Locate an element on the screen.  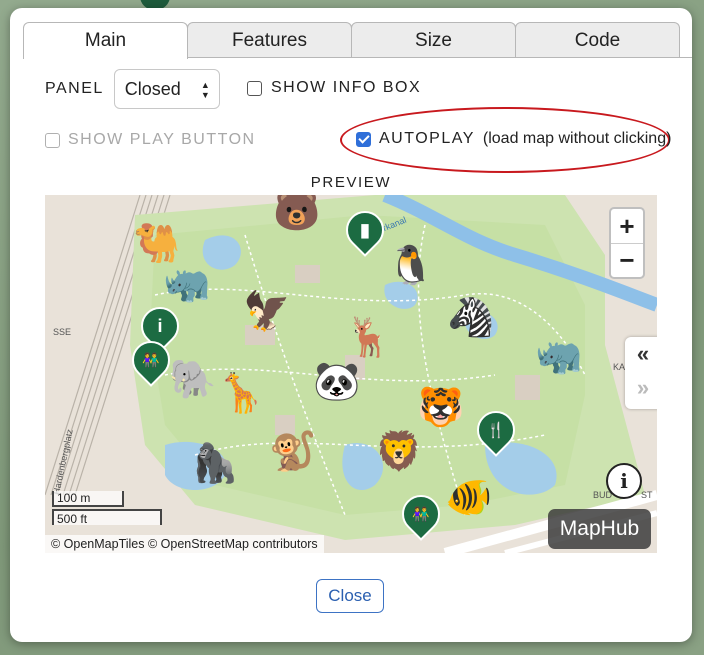
show-play-button-label: SHOW PLAY BUTTON is located at coordinates (162, 139).